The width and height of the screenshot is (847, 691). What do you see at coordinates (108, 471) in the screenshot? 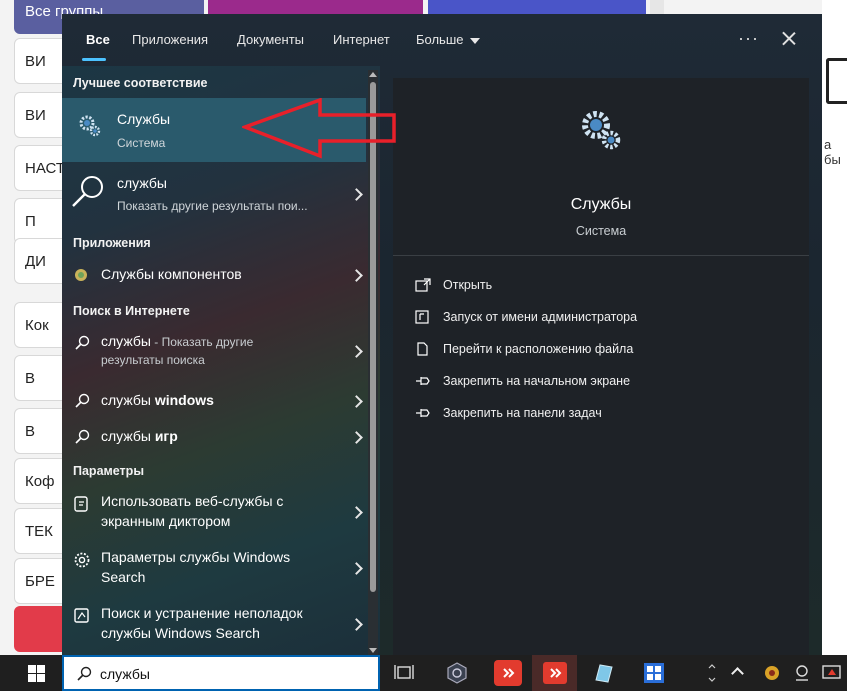
I see `section-settings: Параметры` at bounding box center [108, 471].